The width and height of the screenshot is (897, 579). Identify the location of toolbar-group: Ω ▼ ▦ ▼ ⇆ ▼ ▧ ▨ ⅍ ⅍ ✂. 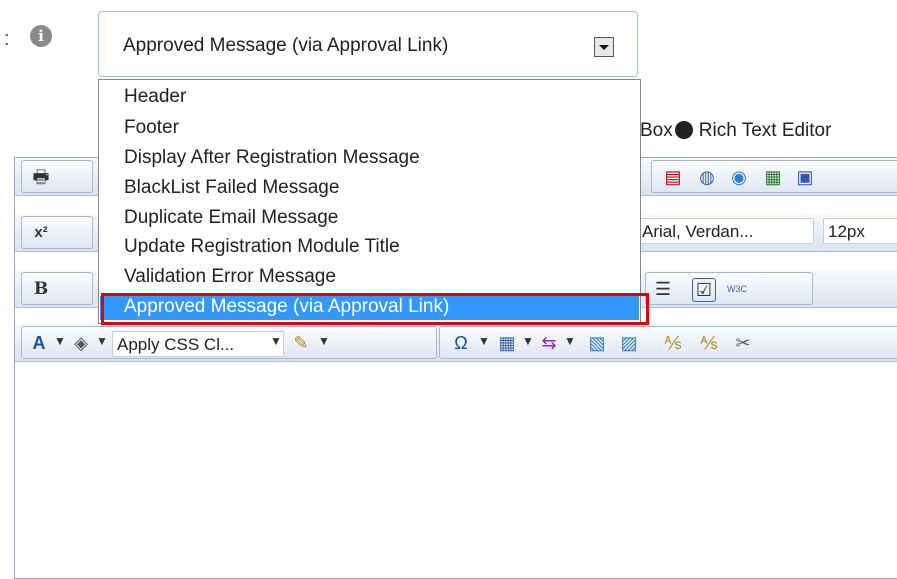
(668, 342).